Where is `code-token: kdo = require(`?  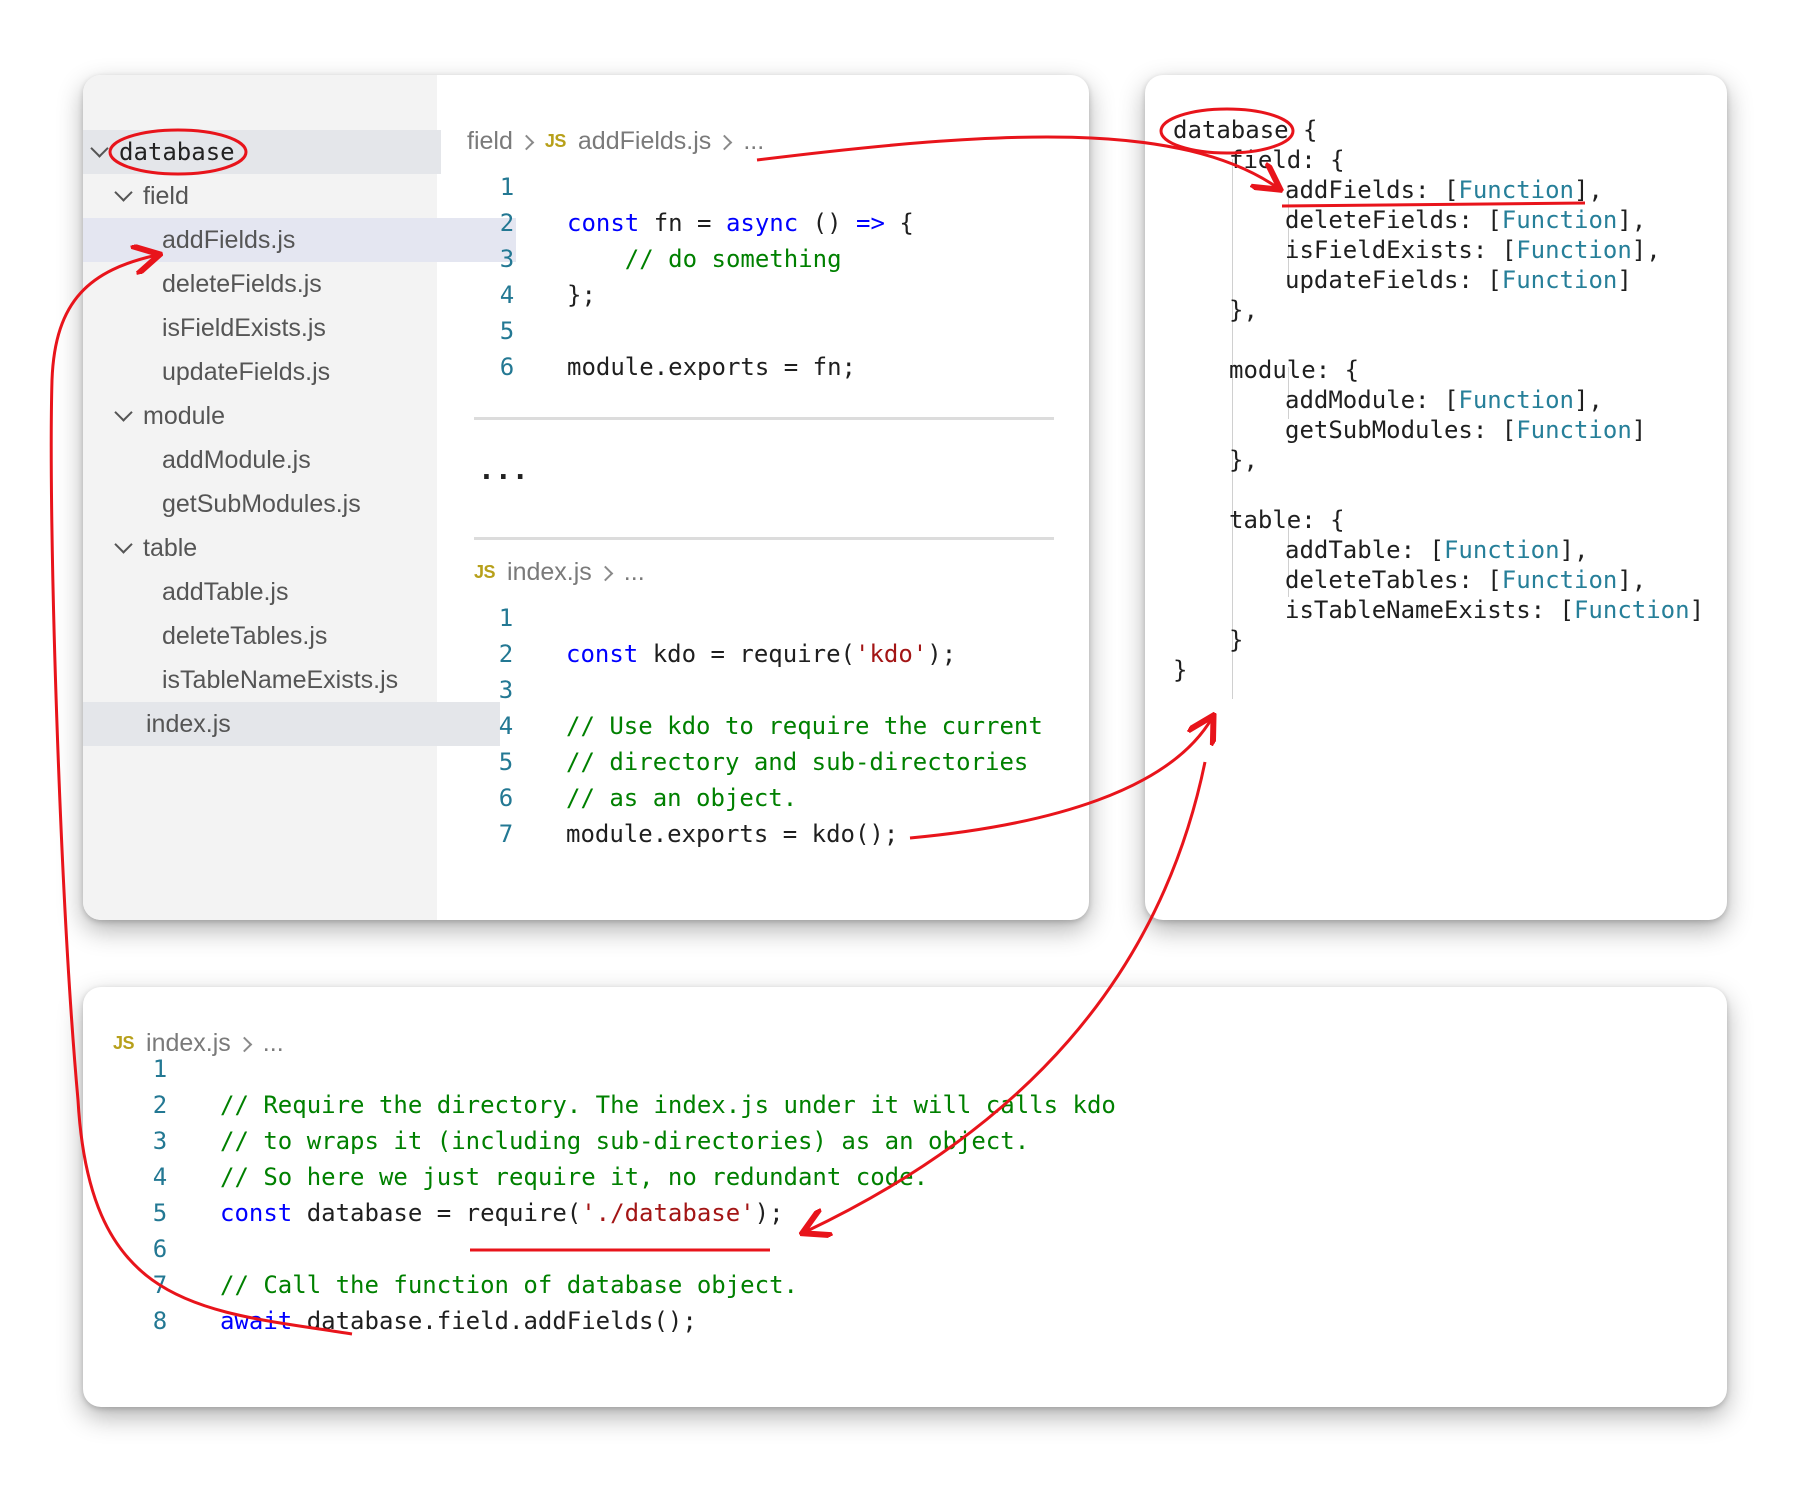 code-token: kdo = require( is located at coordinates (746, 654).